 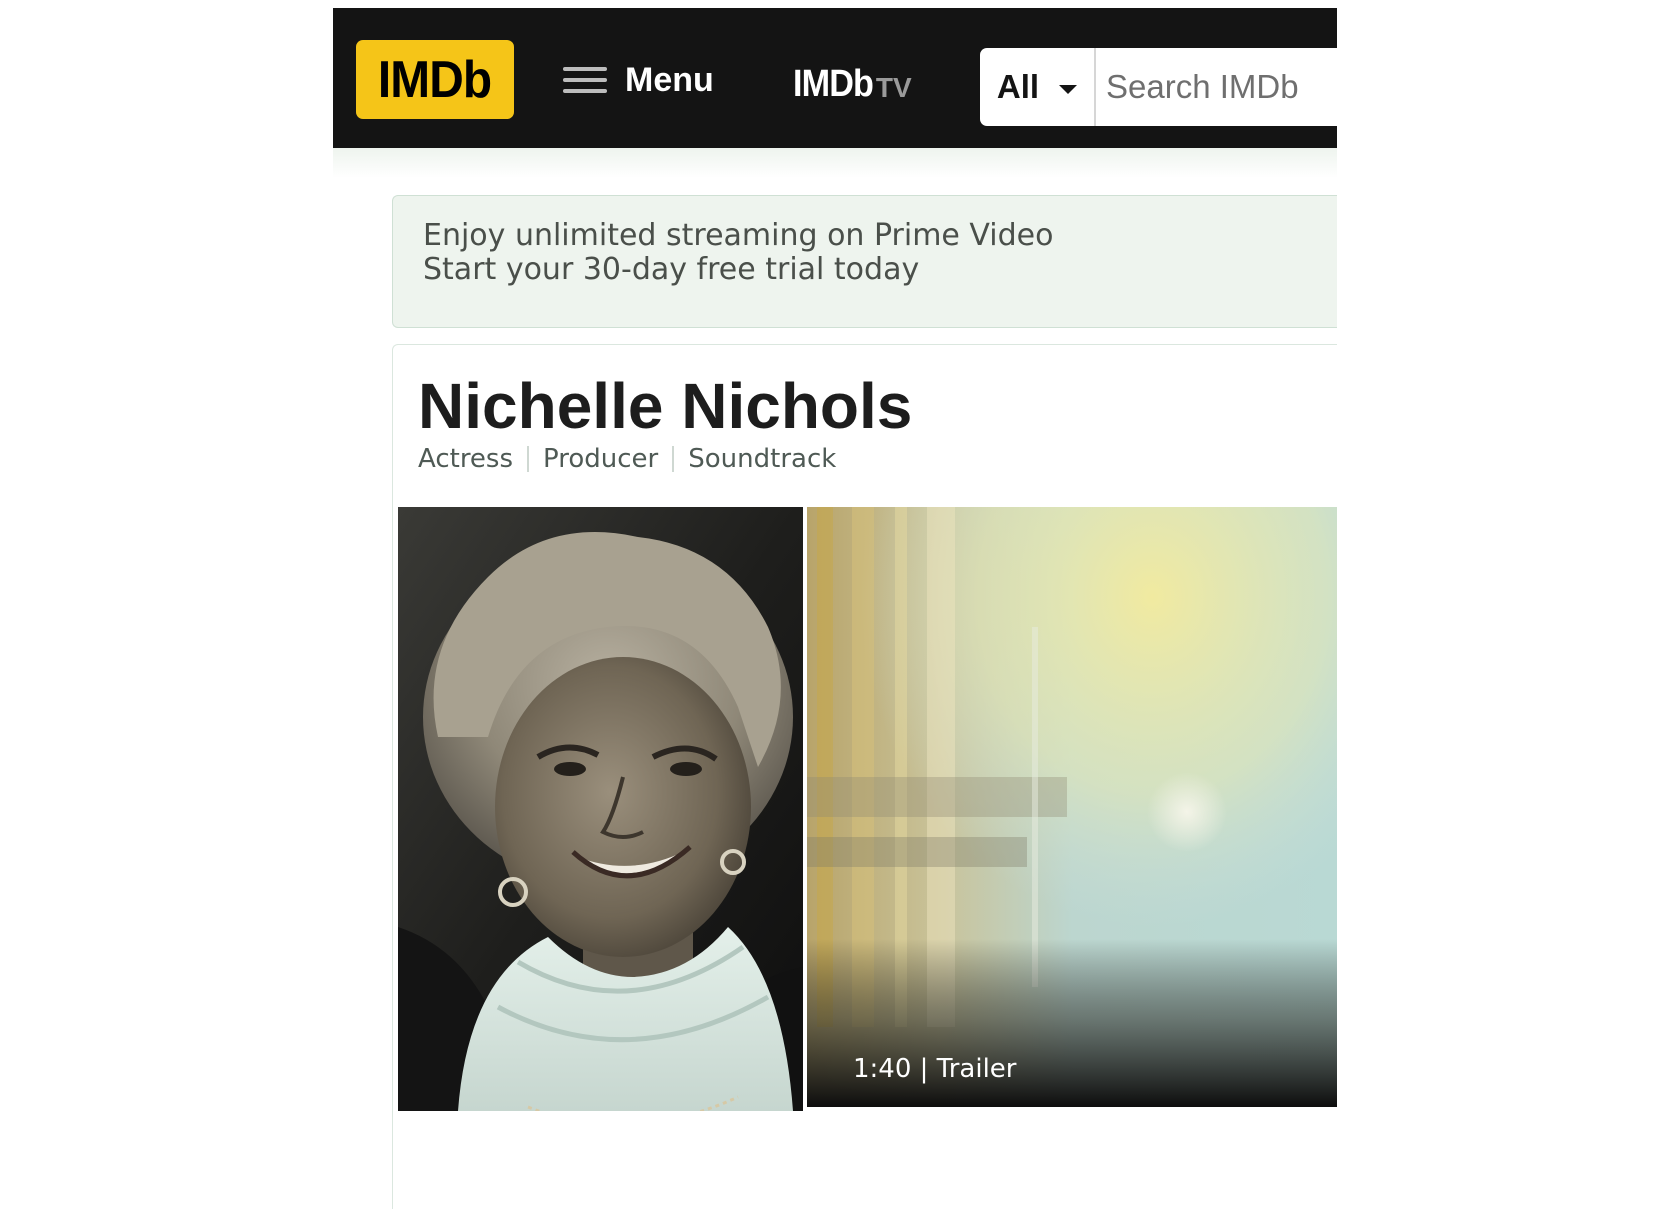 I want to click on promo-line-2: Start your 30-day free trial today, so click(x=671, y=269).